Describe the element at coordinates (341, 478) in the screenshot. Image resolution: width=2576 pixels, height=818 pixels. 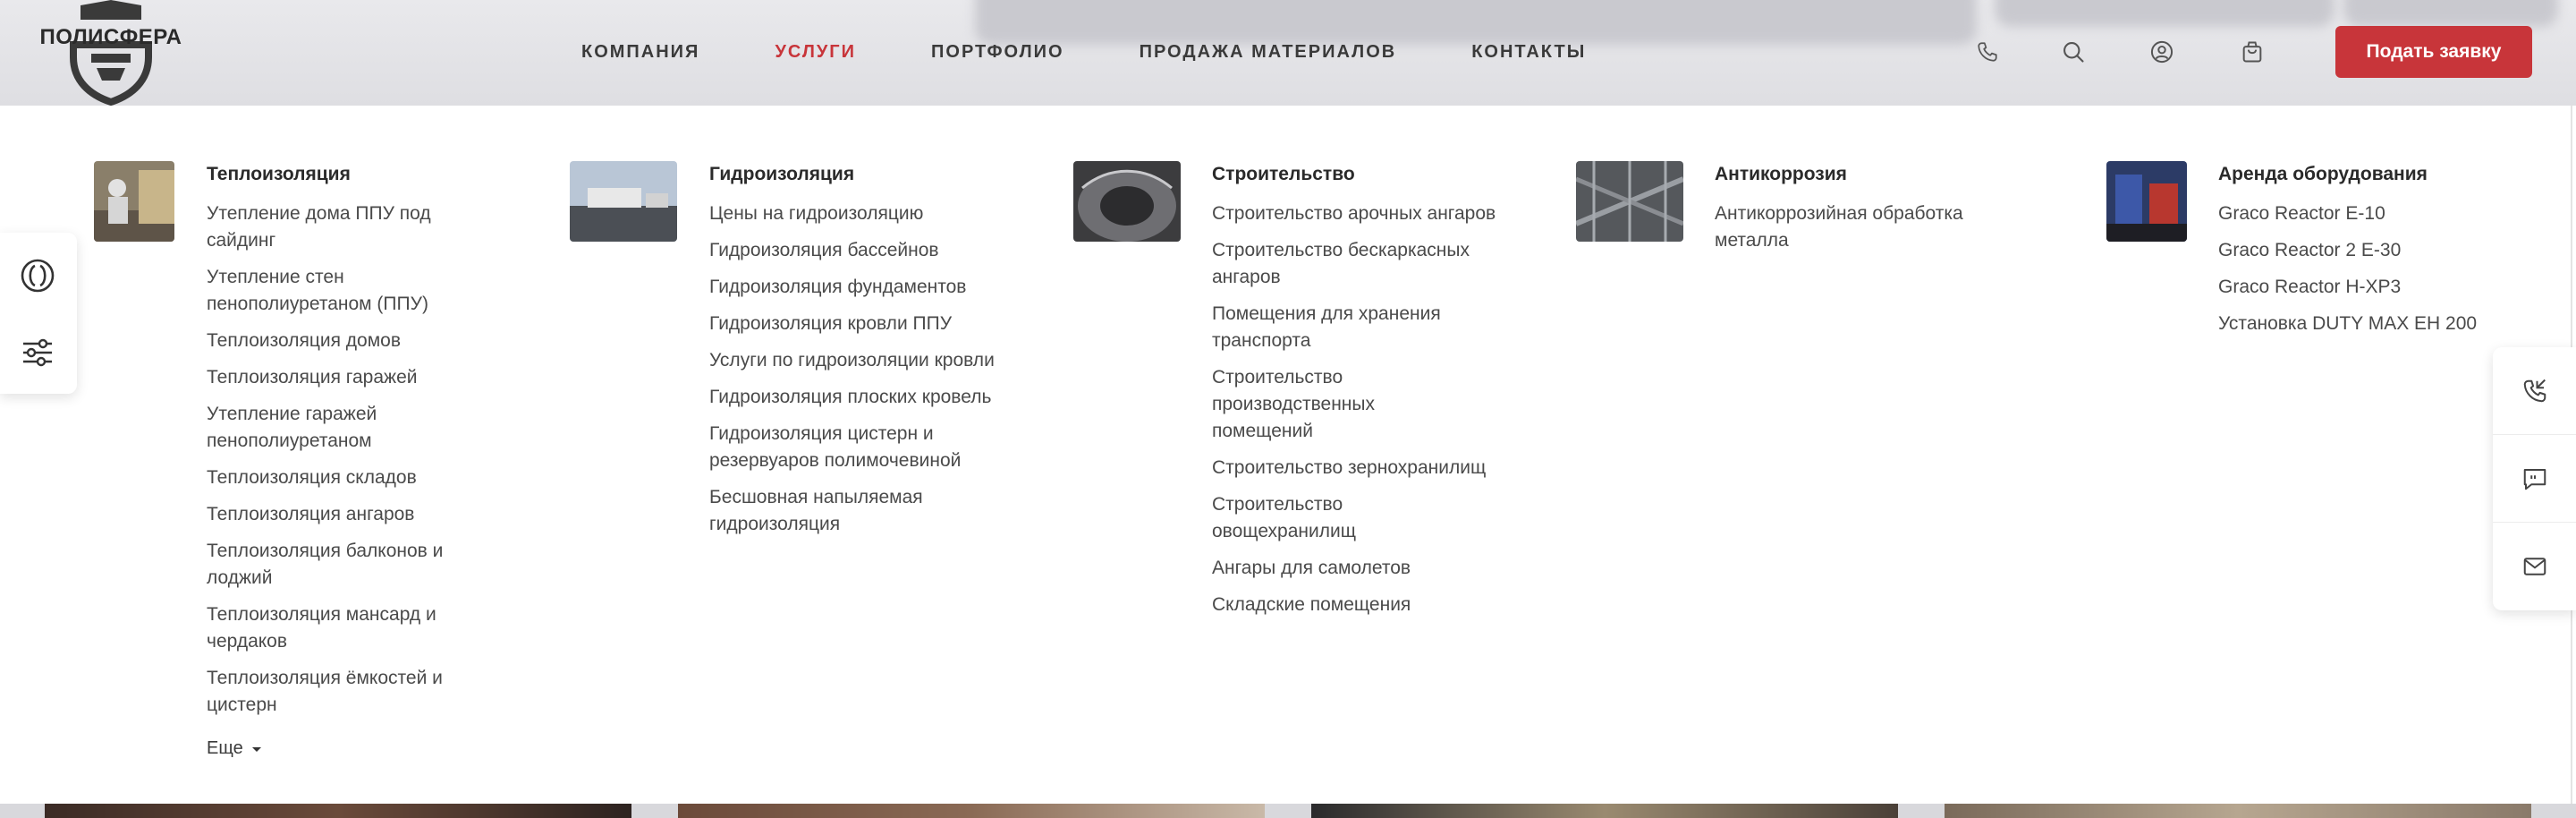
I see `menu-link: Теплоизоляция складов` at that location.